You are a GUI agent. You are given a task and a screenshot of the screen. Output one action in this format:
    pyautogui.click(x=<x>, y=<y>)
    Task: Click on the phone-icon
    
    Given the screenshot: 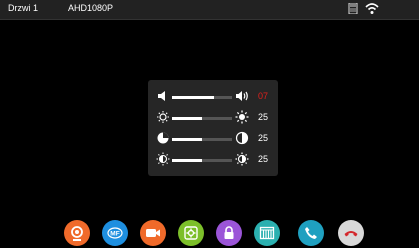 What is the action you would take?
    pyautogui.click(x=311, y=233)
    